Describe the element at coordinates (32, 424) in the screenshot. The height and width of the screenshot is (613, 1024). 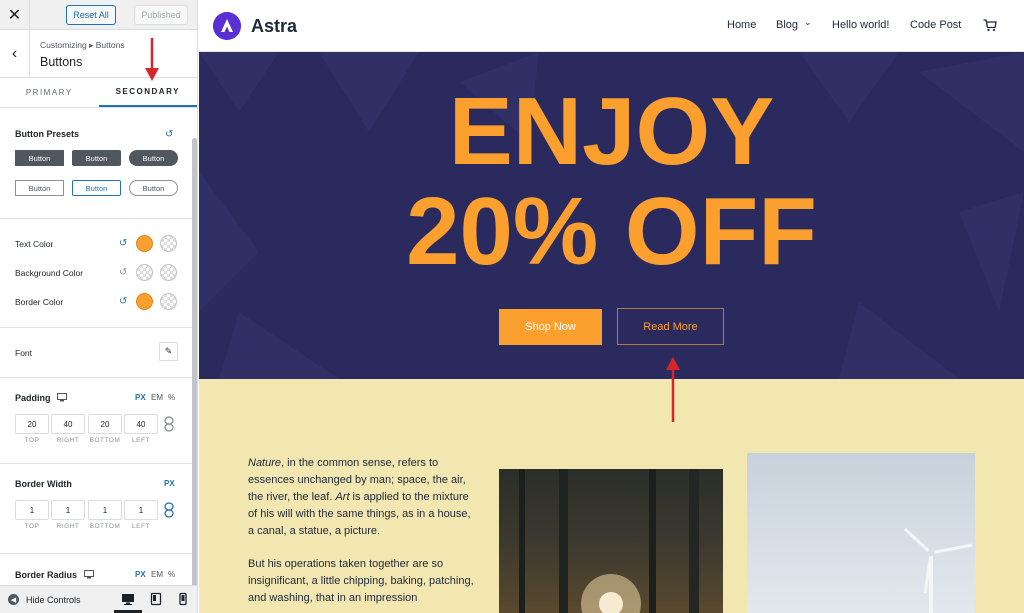
I see `padding-top-input: 20` at that location.